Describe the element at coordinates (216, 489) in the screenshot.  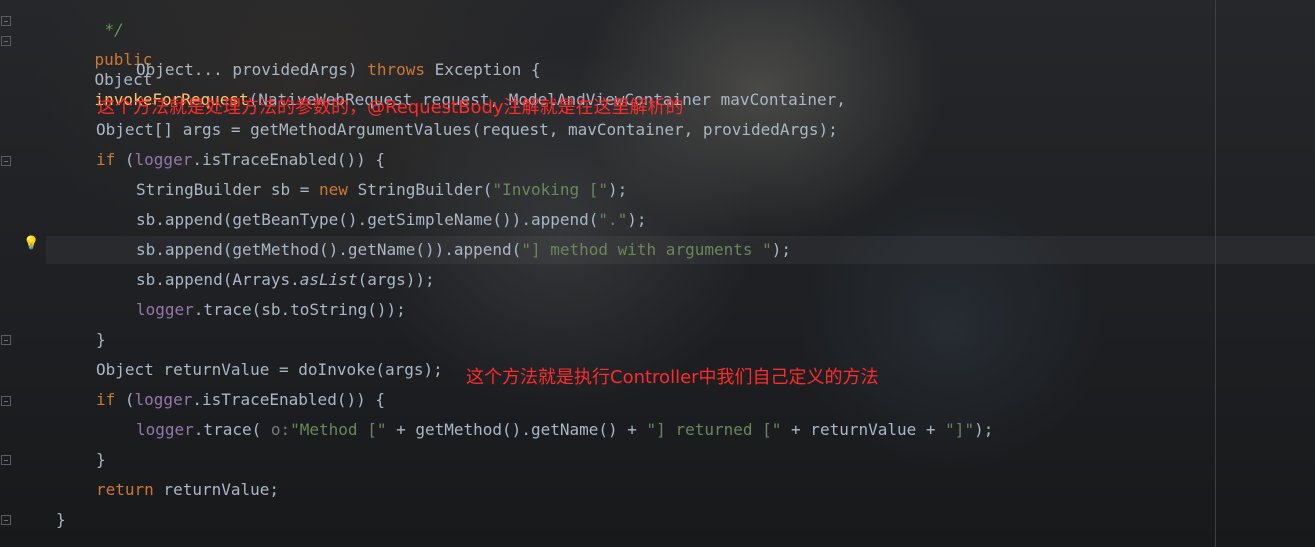
I see `code-text: returnValue;` at that location.